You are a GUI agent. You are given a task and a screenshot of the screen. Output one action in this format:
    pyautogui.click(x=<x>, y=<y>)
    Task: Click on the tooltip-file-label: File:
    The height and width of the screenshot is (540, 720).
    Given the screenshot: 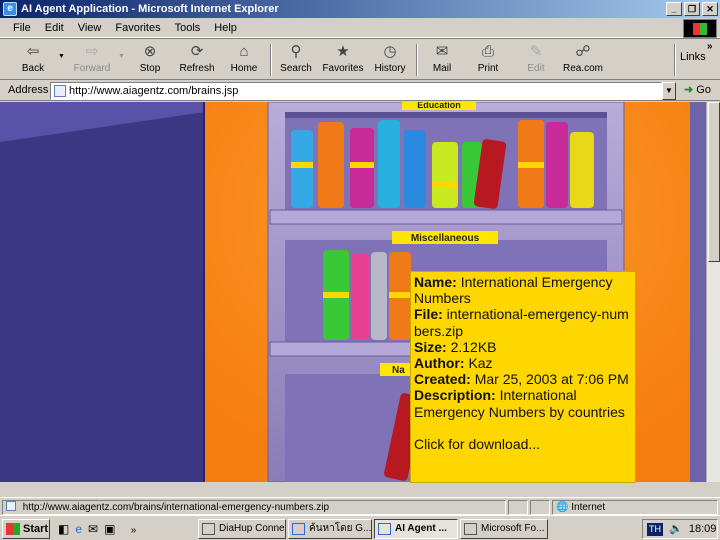 What is the action you would take?
    pyautogui.click(x=428, y=314)
    